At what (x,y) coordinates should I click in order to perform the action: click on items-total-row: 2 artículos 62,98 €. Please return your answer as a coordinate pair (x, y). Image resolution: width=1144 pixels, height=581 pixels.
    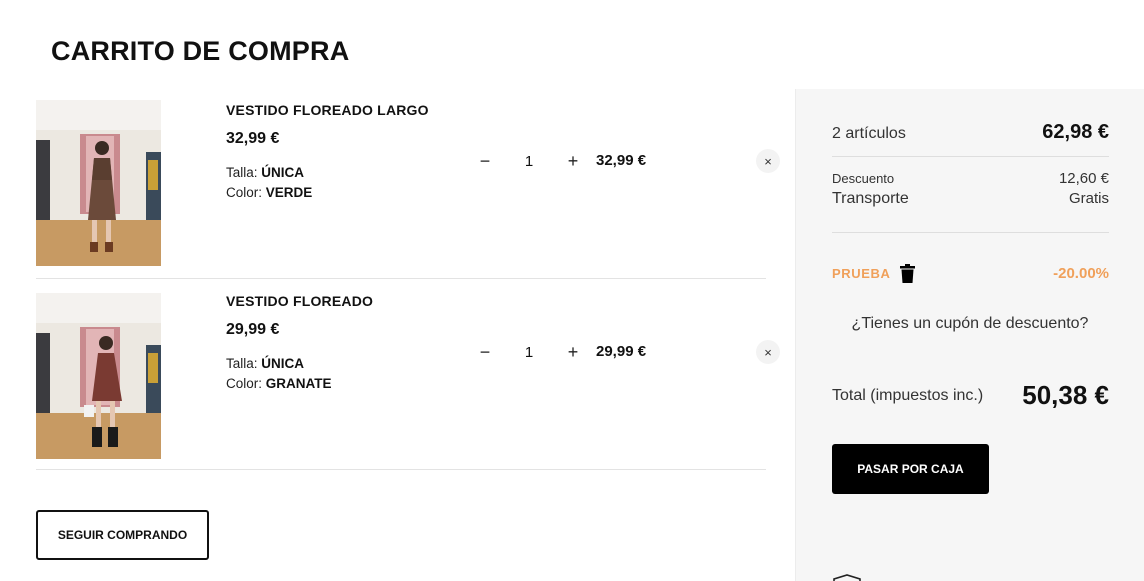
    Looking at the image, I should click on (970, 132).